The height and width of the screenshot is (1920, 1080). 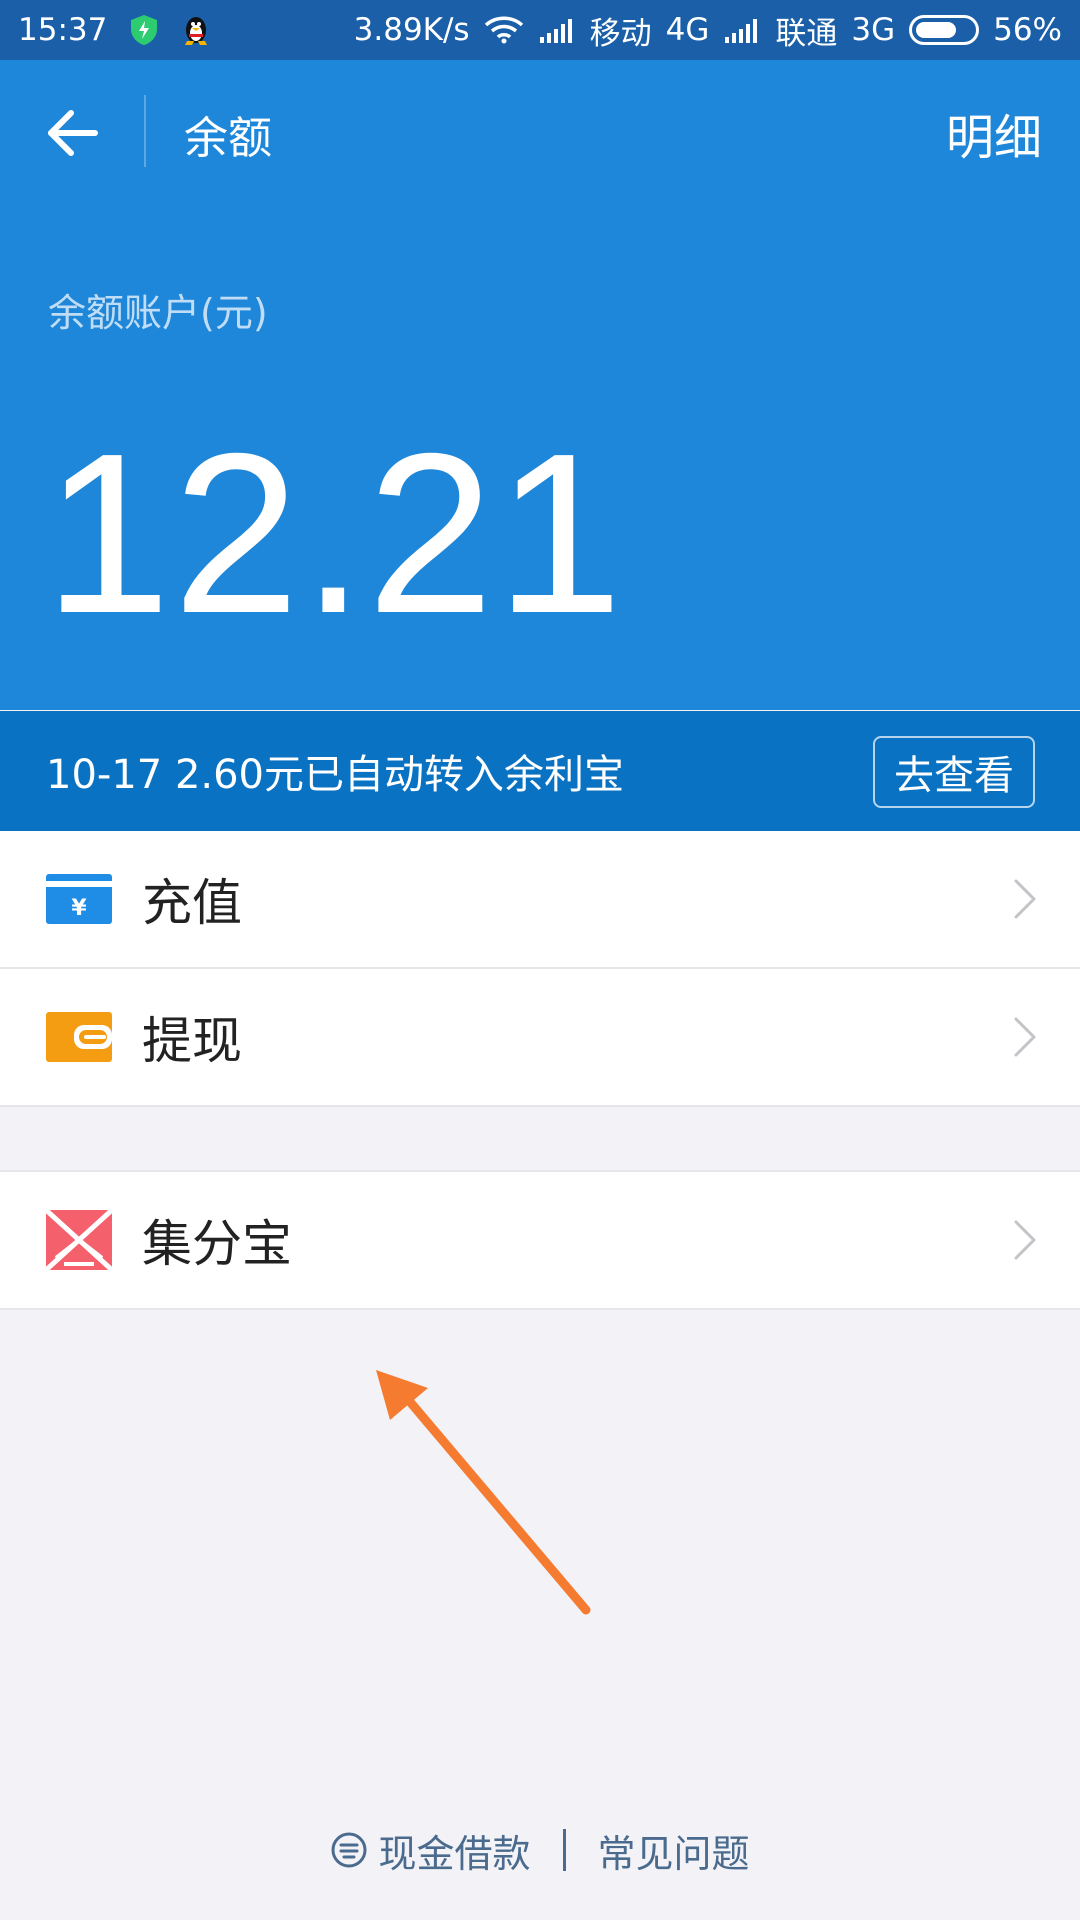 What do you see at coordinates (79, 1240) in the screenshot?
I see `jifenbao-icon` at bounding box center [79, 1240].